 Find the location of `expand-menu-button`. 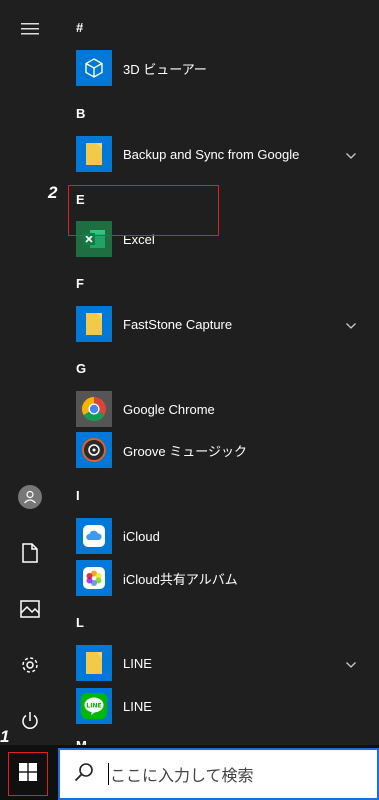

expand-menu-button is located at coordinates (30, 29).